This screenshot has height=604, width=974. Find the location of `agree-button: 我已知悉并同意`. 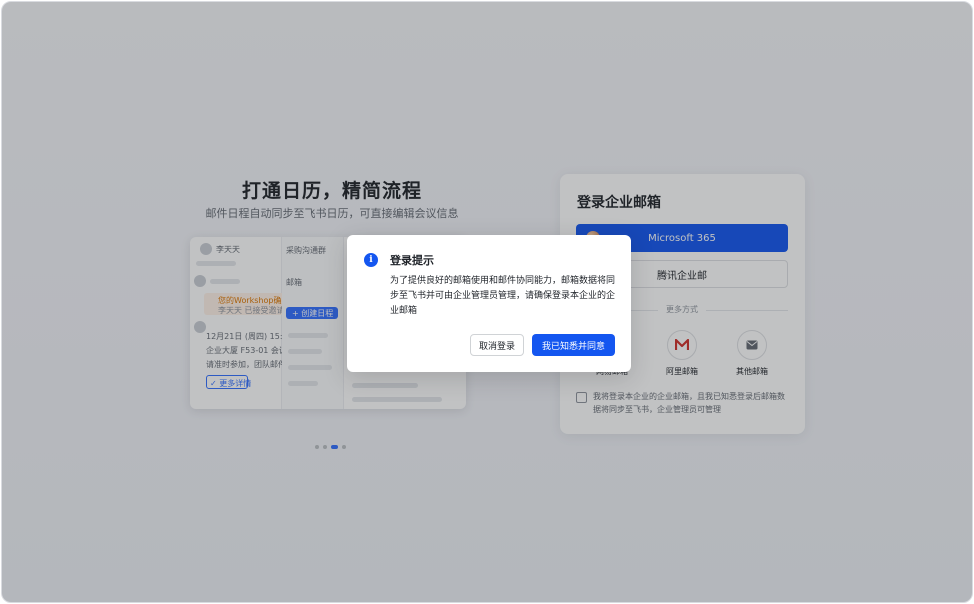

agree-button: 我已知悉并同意 is located at coordinates (573, 345).